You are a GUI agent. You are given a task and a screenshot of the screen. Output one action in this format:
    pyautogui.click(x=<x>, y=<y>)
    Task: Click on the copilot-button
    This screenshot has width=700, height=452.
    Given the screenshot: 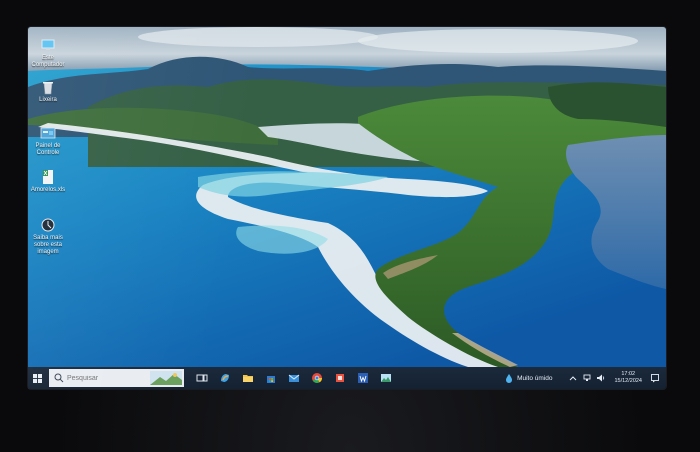 What is the action you would take?
    pyautogui.click(x=224, y=378)
    